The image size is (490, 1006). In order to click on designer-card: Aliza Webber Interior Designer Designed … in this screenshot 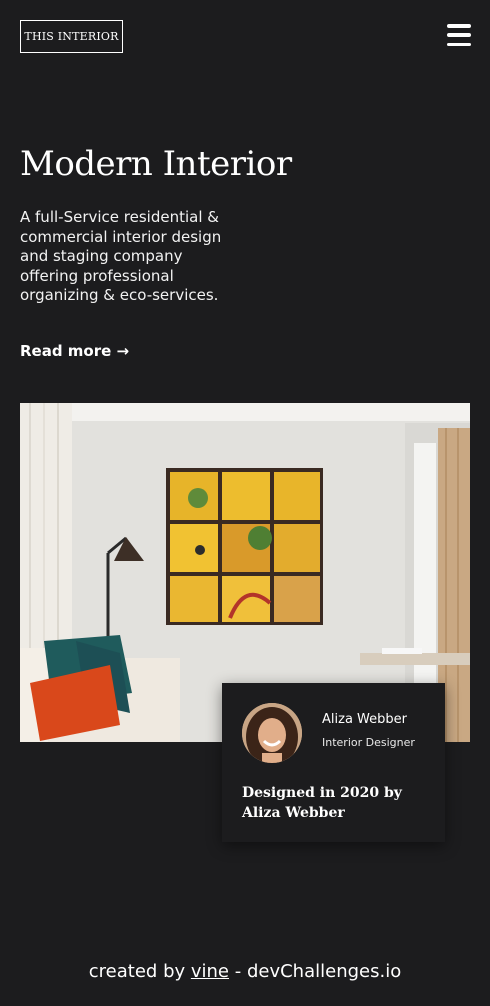, I will do `click(333, 762)`.